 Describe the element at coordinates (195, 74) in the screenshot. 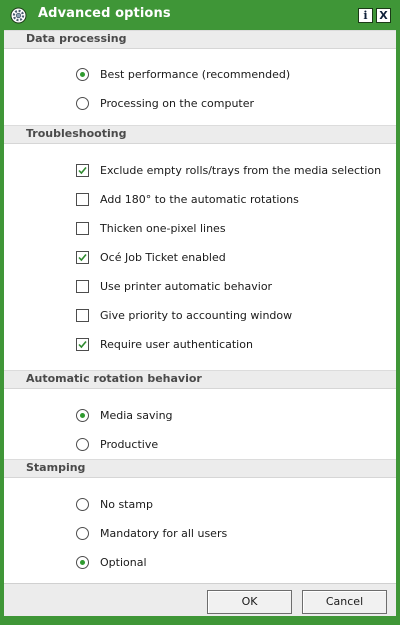

I see `option-label: Best performance (recommended)` at that location.